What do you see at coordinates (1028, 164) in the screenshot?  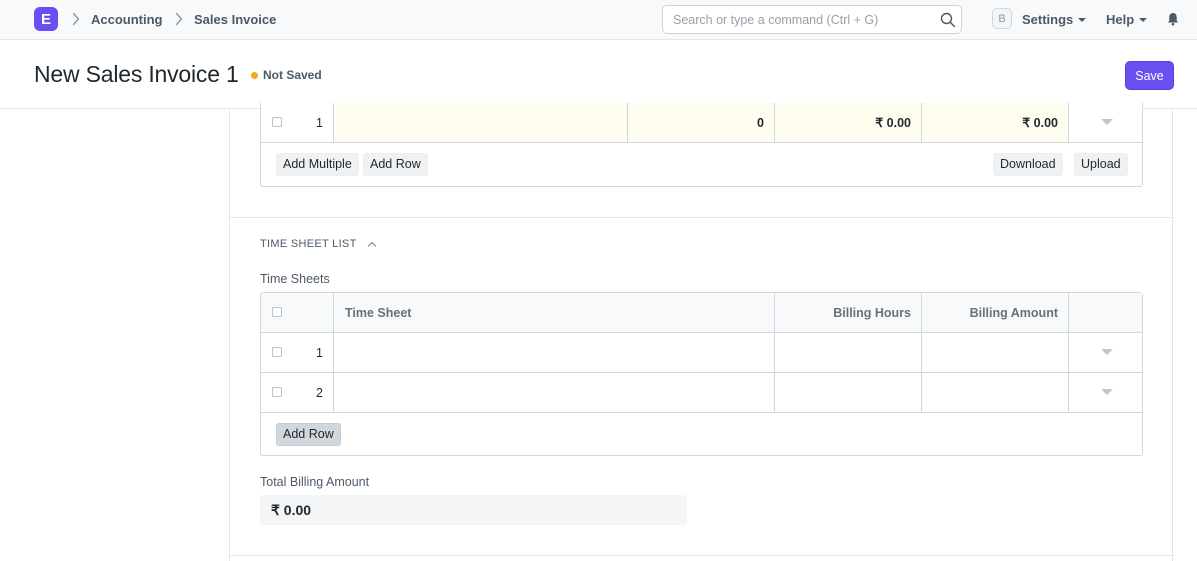 I see `download-button: Download` at bounding box center [1028, 164].